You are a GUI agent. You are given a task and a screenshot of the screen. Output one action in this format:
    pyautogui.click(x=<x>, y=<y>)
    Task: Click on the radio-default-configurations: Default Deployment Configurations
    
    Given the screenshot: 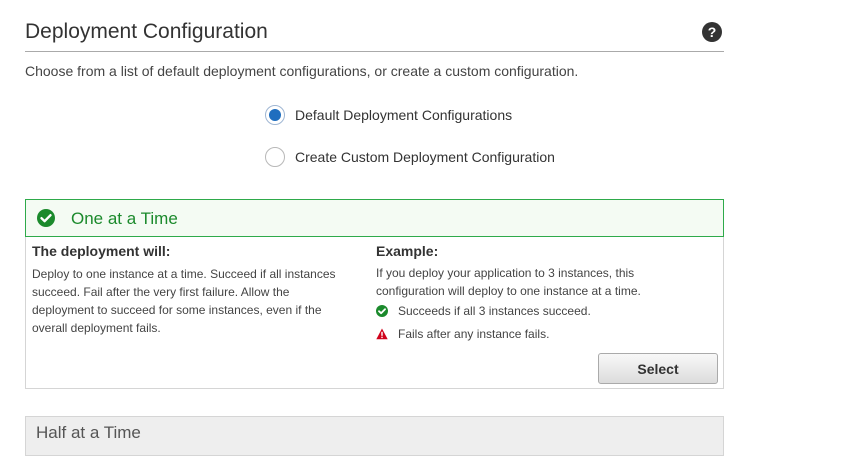 What is the action you would take?
    pyautogui.click(x=388, y=115)
    